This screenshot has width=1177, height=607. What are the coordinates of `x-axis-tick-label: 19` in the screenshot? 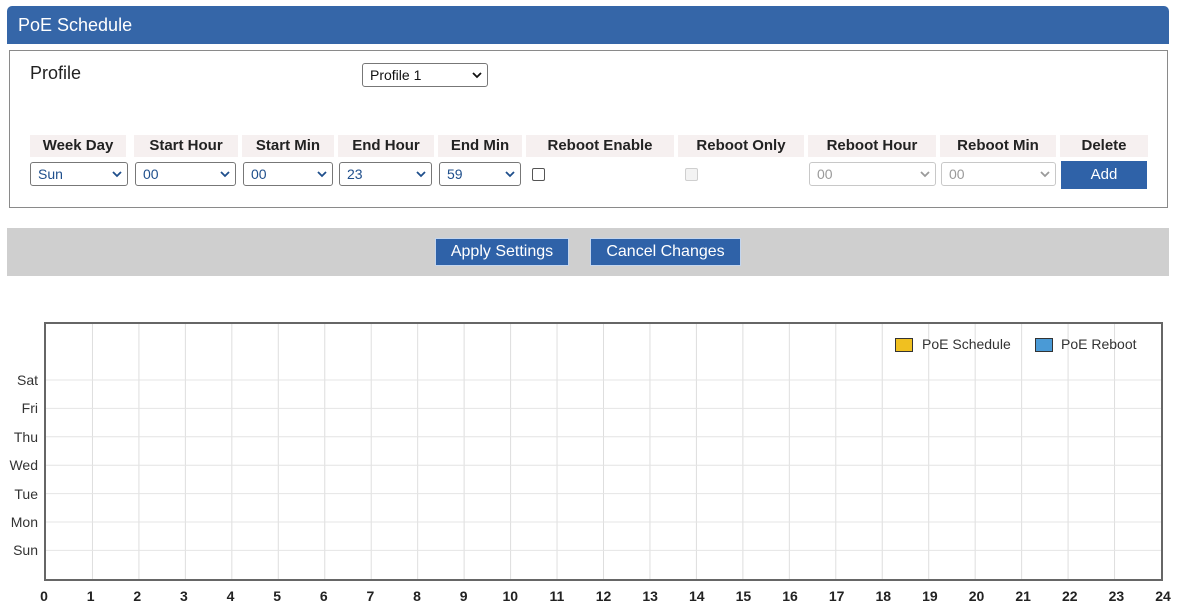 It's located at (930, 596).